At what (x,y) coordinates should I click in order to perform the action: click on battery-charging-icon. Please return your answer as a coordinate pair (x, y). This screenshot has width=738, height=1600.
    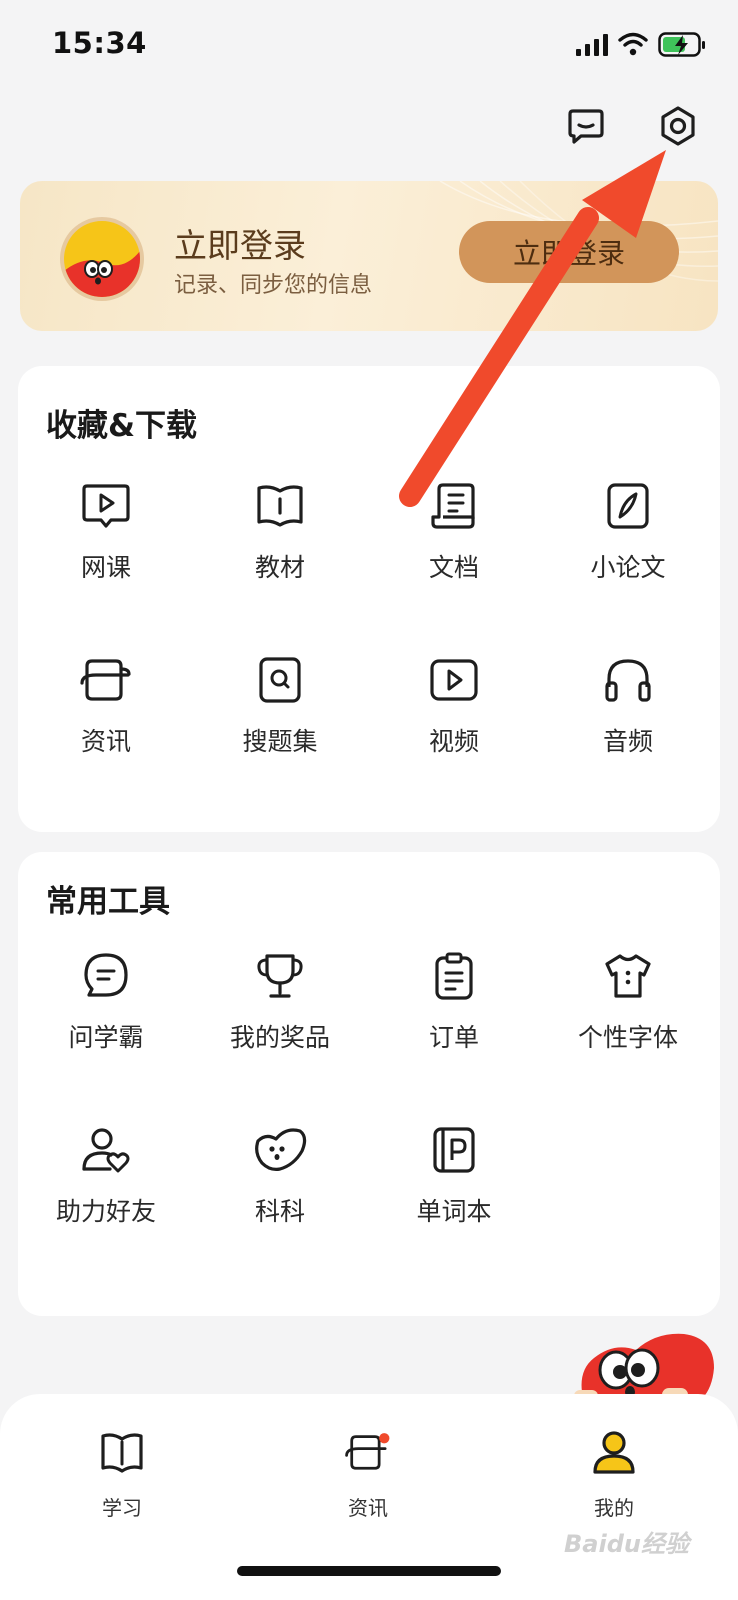
    Looking at the image, I should click on (681, 44).